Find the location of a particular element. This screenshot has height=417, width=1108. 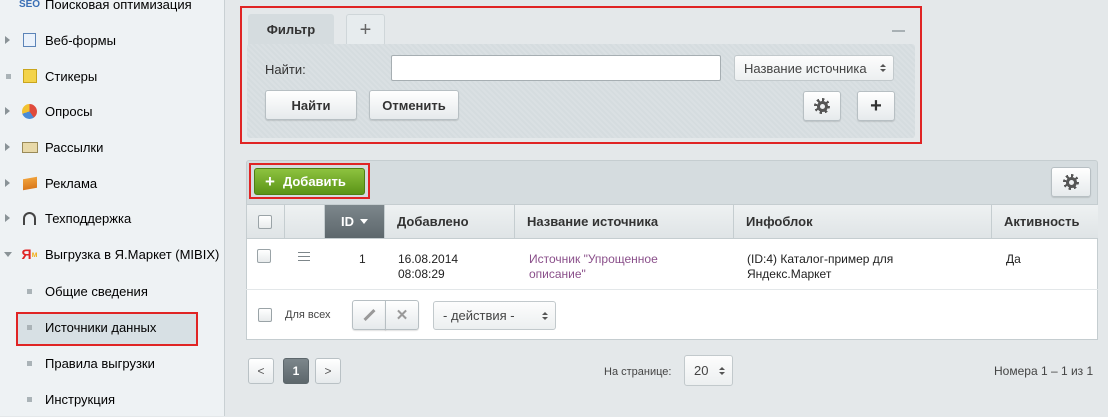

close-icon: ✕ is located at coordinates (402, 315).